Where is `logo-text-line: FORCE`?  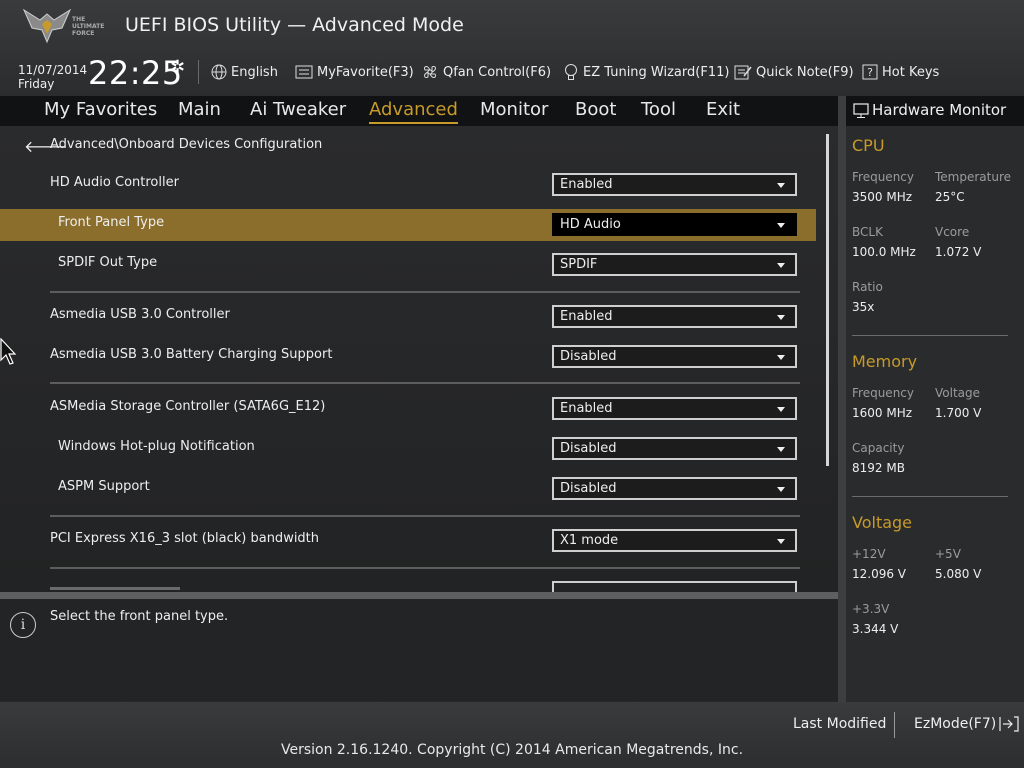
logo-text-line: FORCE is located at coordinates (83, 33).